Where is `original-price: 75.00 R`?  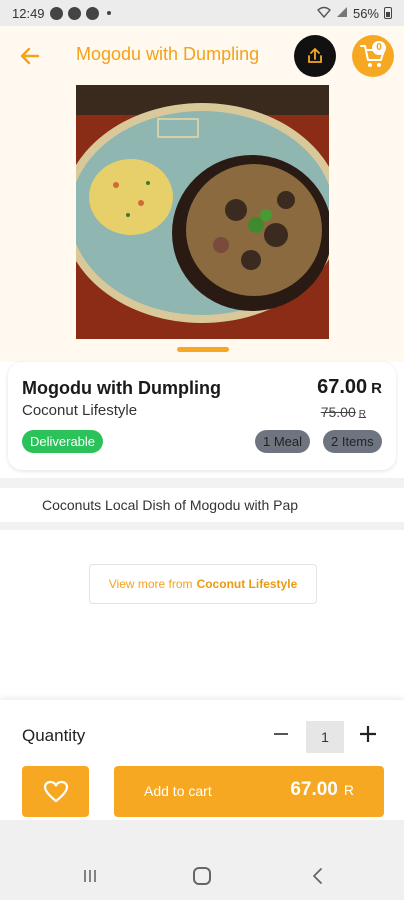
original-price: 75.00 R is located at coordinates (343, 412).